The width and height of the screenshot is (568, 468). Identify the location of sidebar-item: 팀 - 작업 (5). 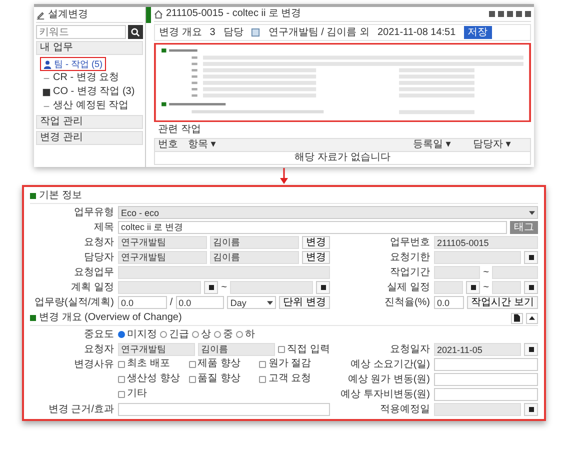
(73, 64).